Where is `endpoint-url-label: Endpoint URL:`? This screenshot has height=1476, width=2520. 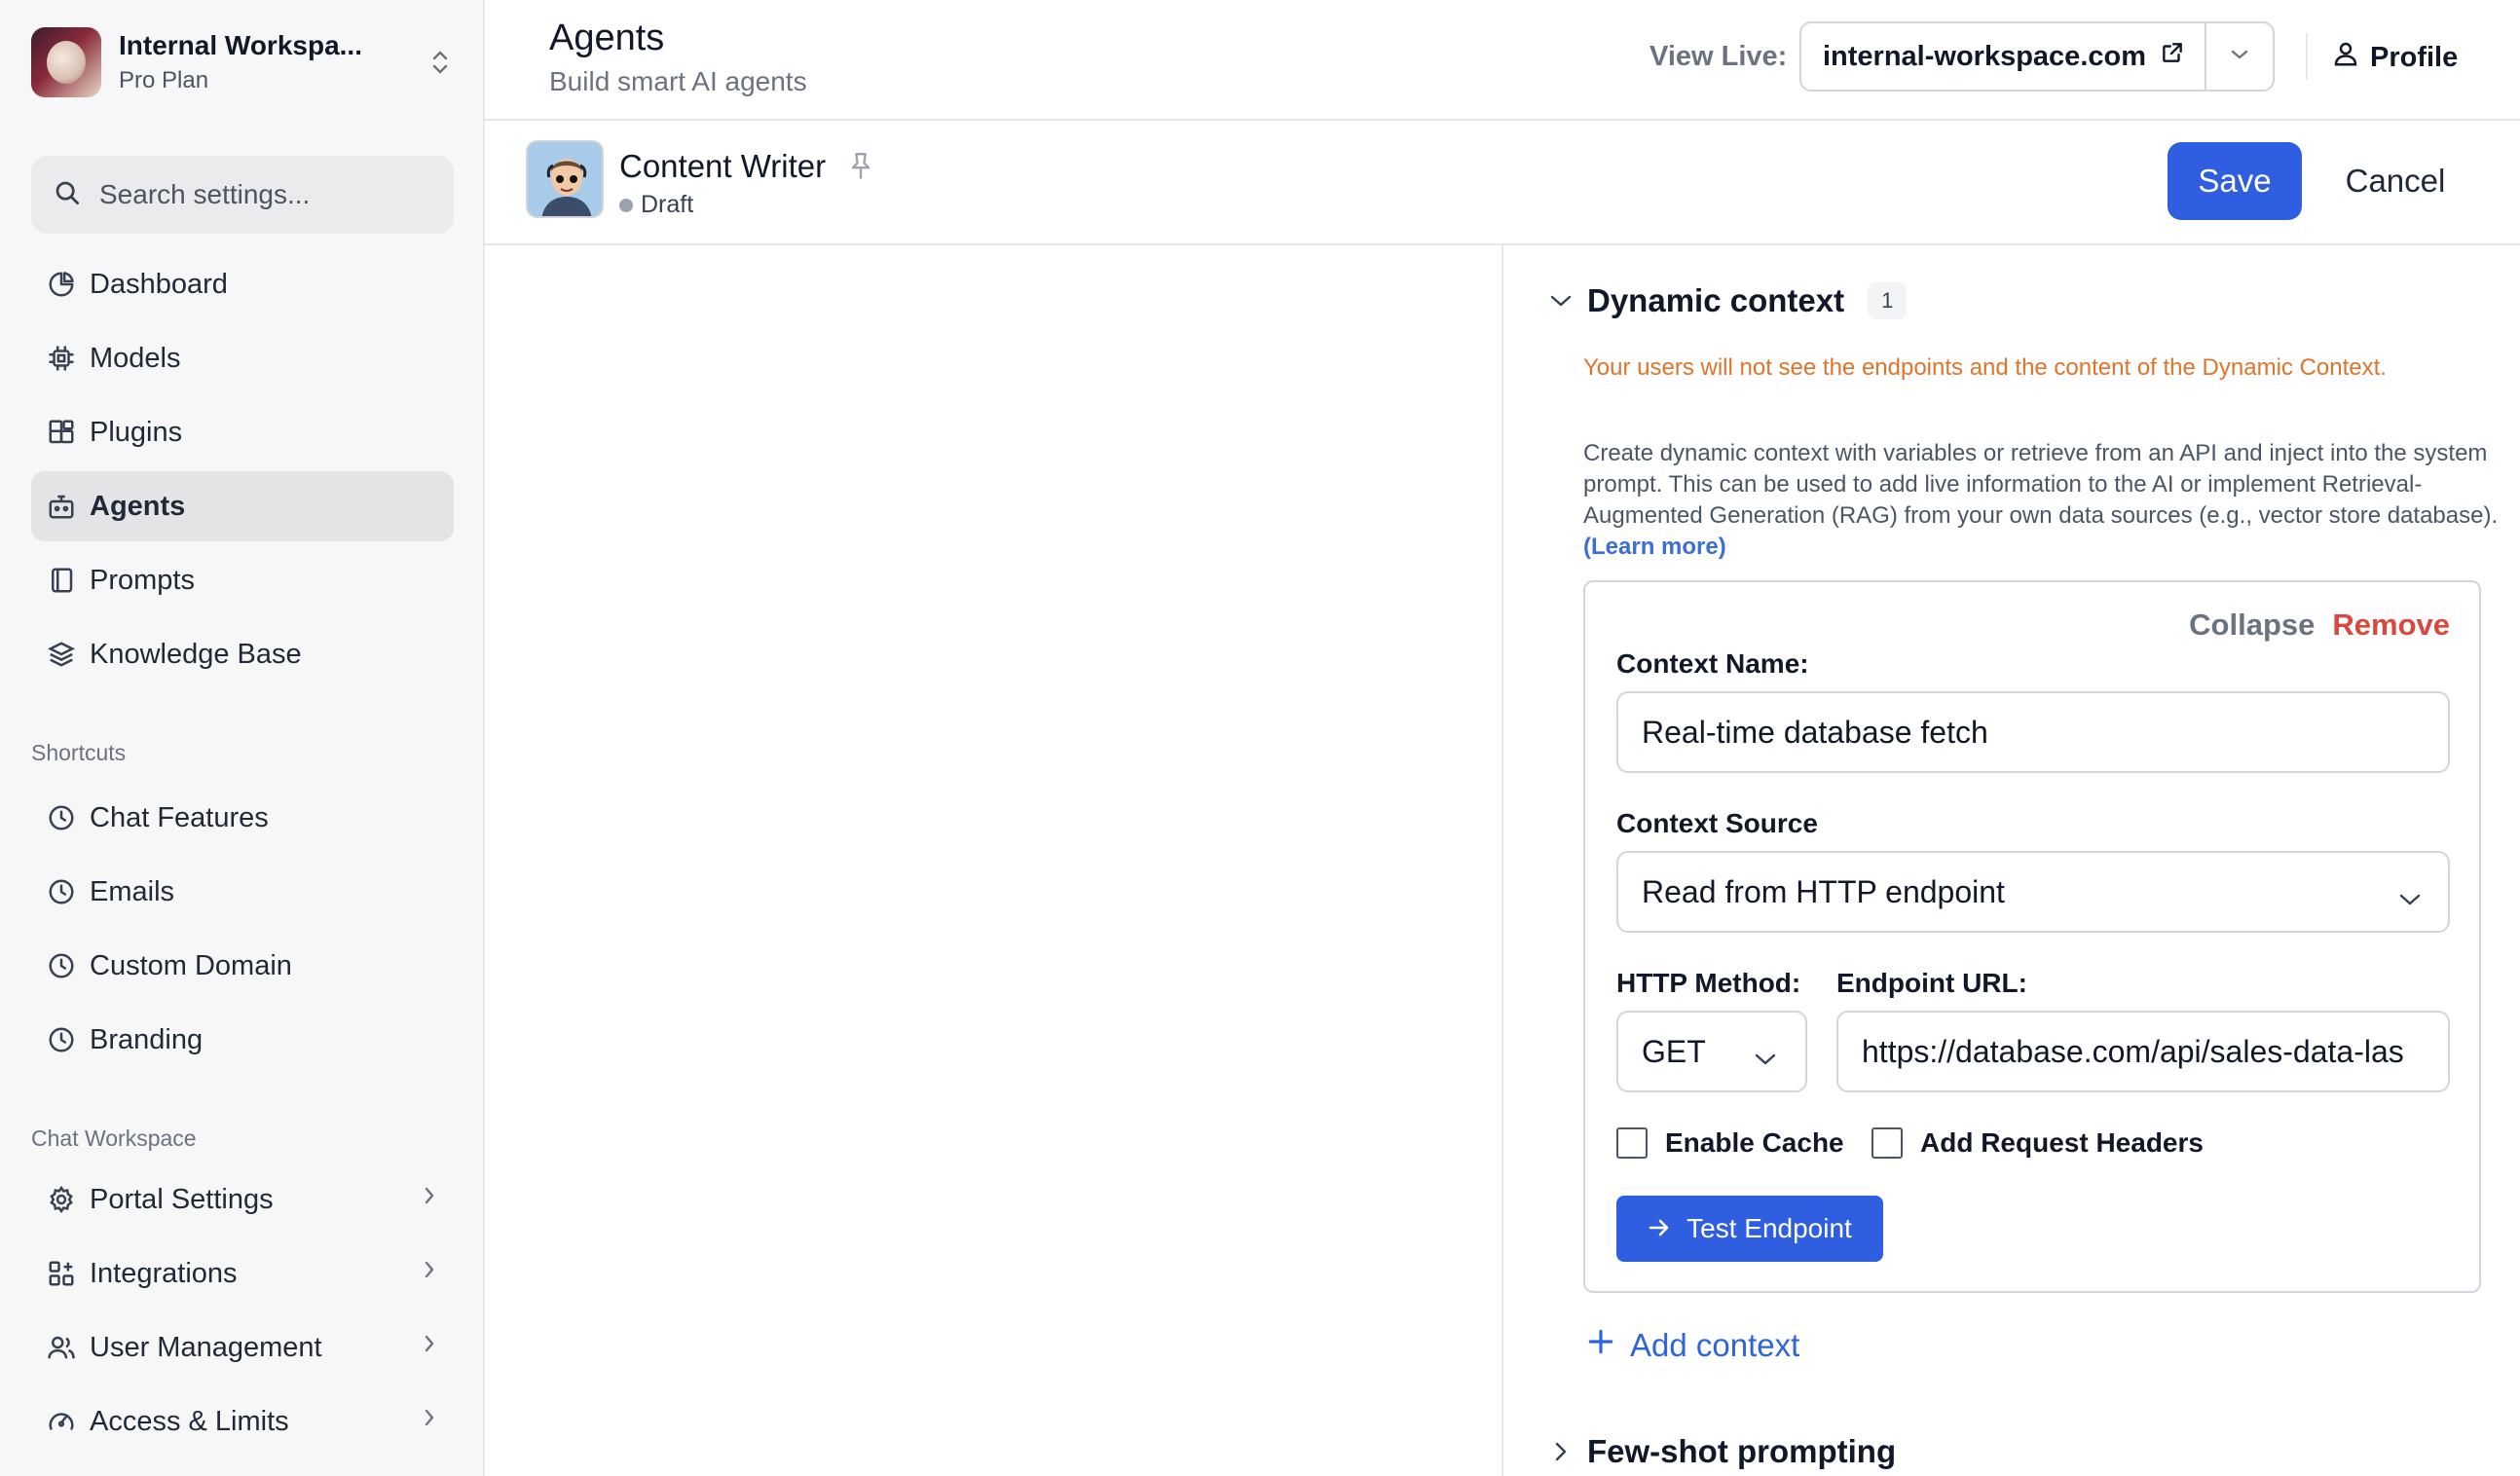
endpoint-url-label: Endpoint URL: is located at coordinates (1931, 983).